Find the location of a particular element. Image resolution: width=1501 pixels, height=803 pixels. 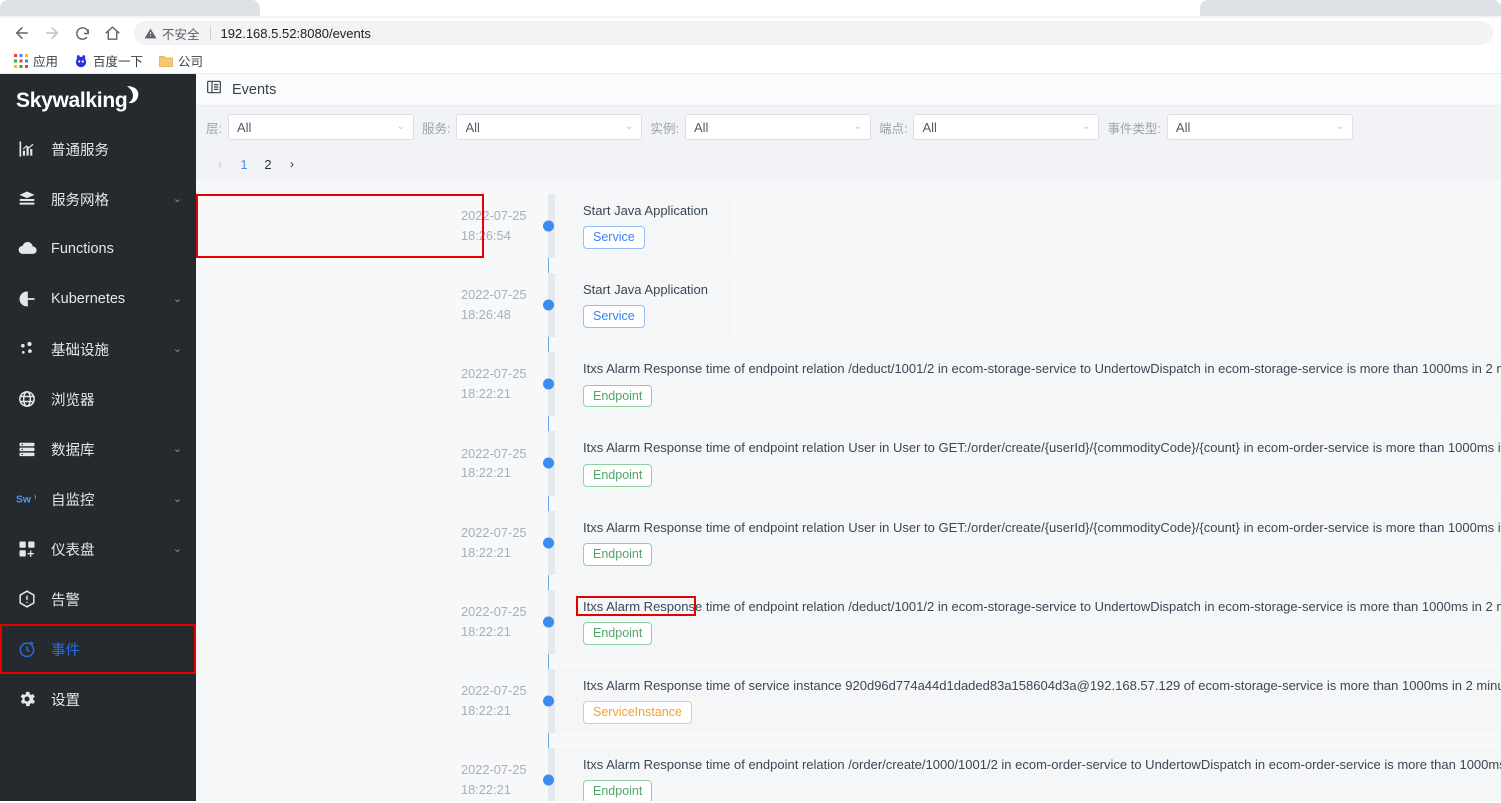

page-title: Events is located at coordinates (254, 89).